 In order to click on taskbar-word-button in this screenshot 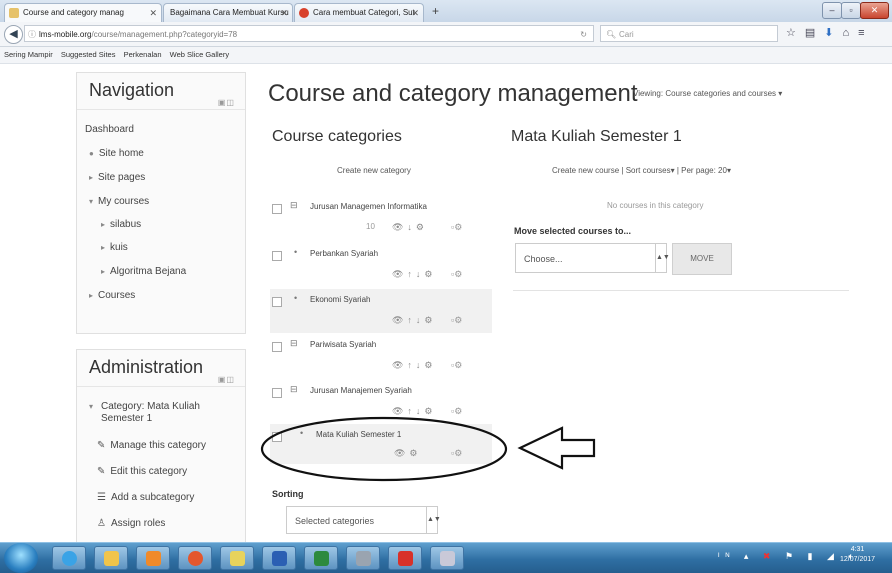, I will do `click(279, 558)`.